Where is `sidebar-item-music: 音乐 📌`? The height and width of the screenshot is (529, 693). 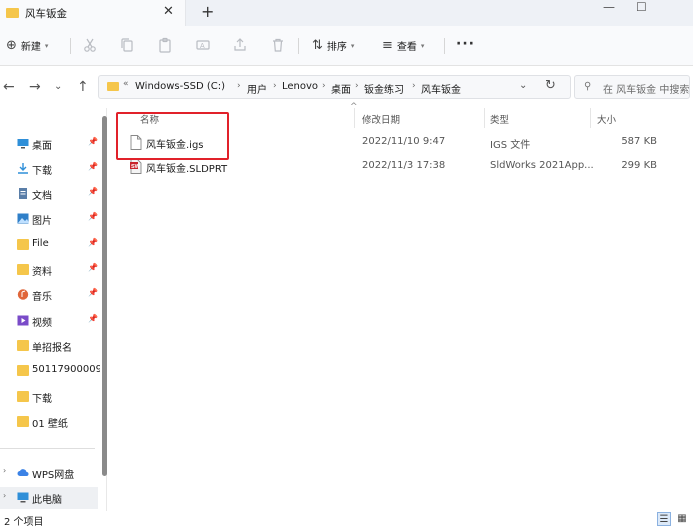 sidebar-item-music: 音乐 📌 is located at coordinates (50, 295).